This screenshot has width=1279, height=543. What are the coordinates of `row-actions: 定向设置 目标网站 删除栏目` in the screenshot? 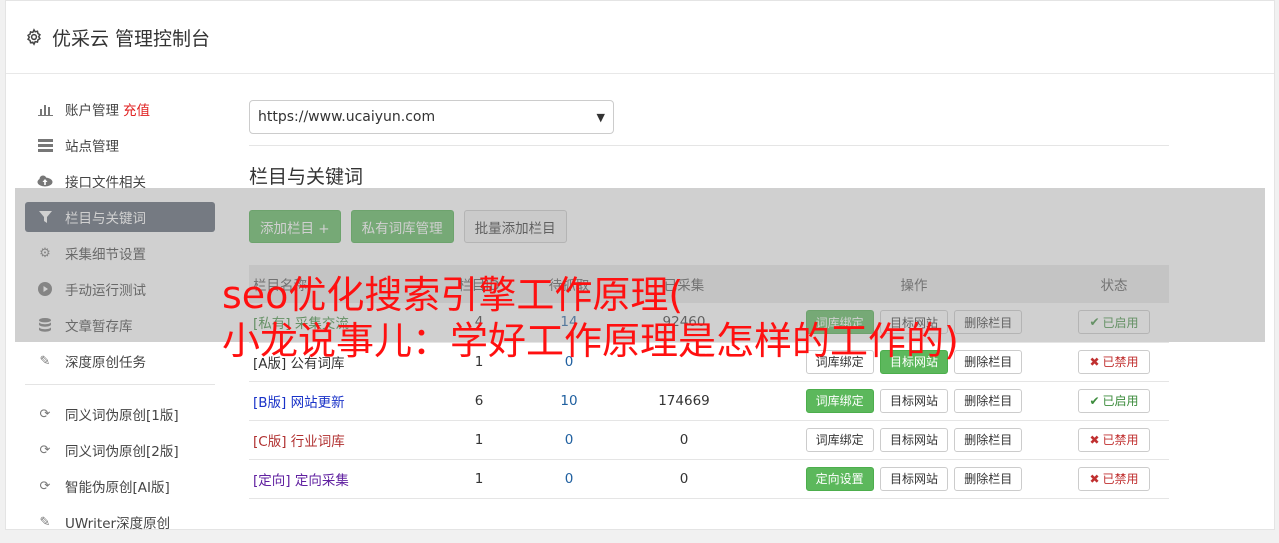 It's located at (914, 478).